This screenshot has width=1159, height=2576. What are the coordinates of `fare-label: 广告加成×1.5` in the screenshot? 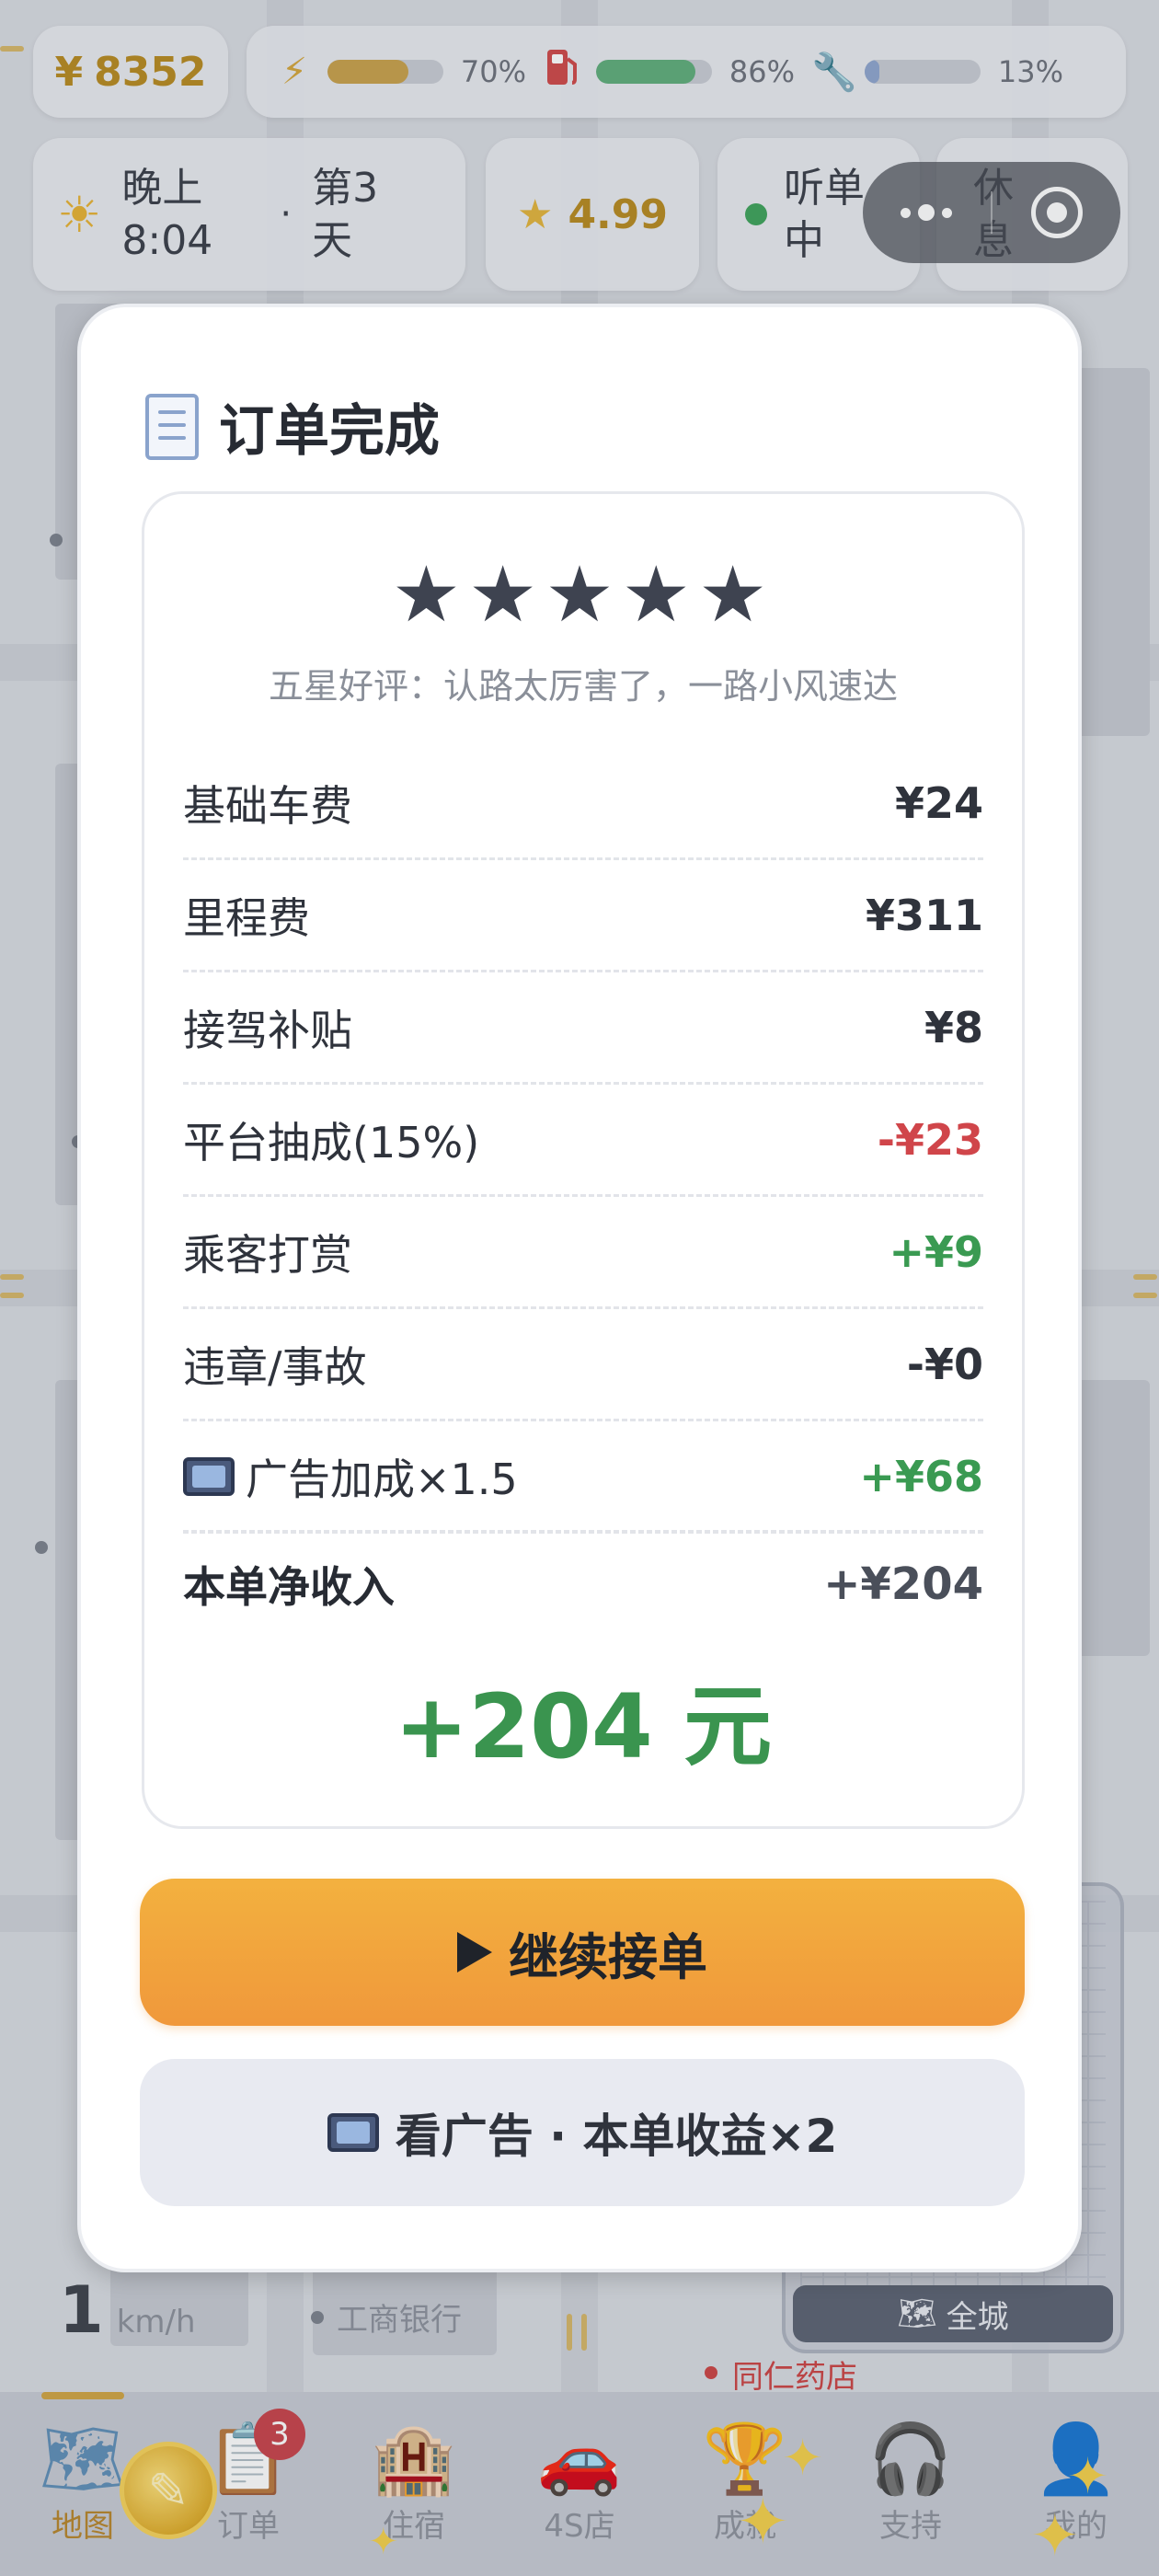 It's located at (350, 1476).